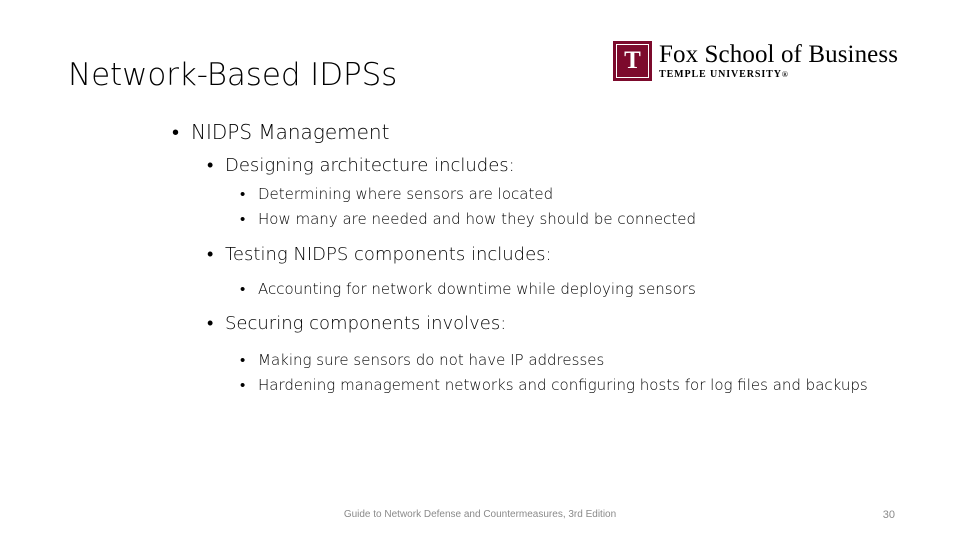  I want to click on temple-t-icon: T, so click(632, 61).